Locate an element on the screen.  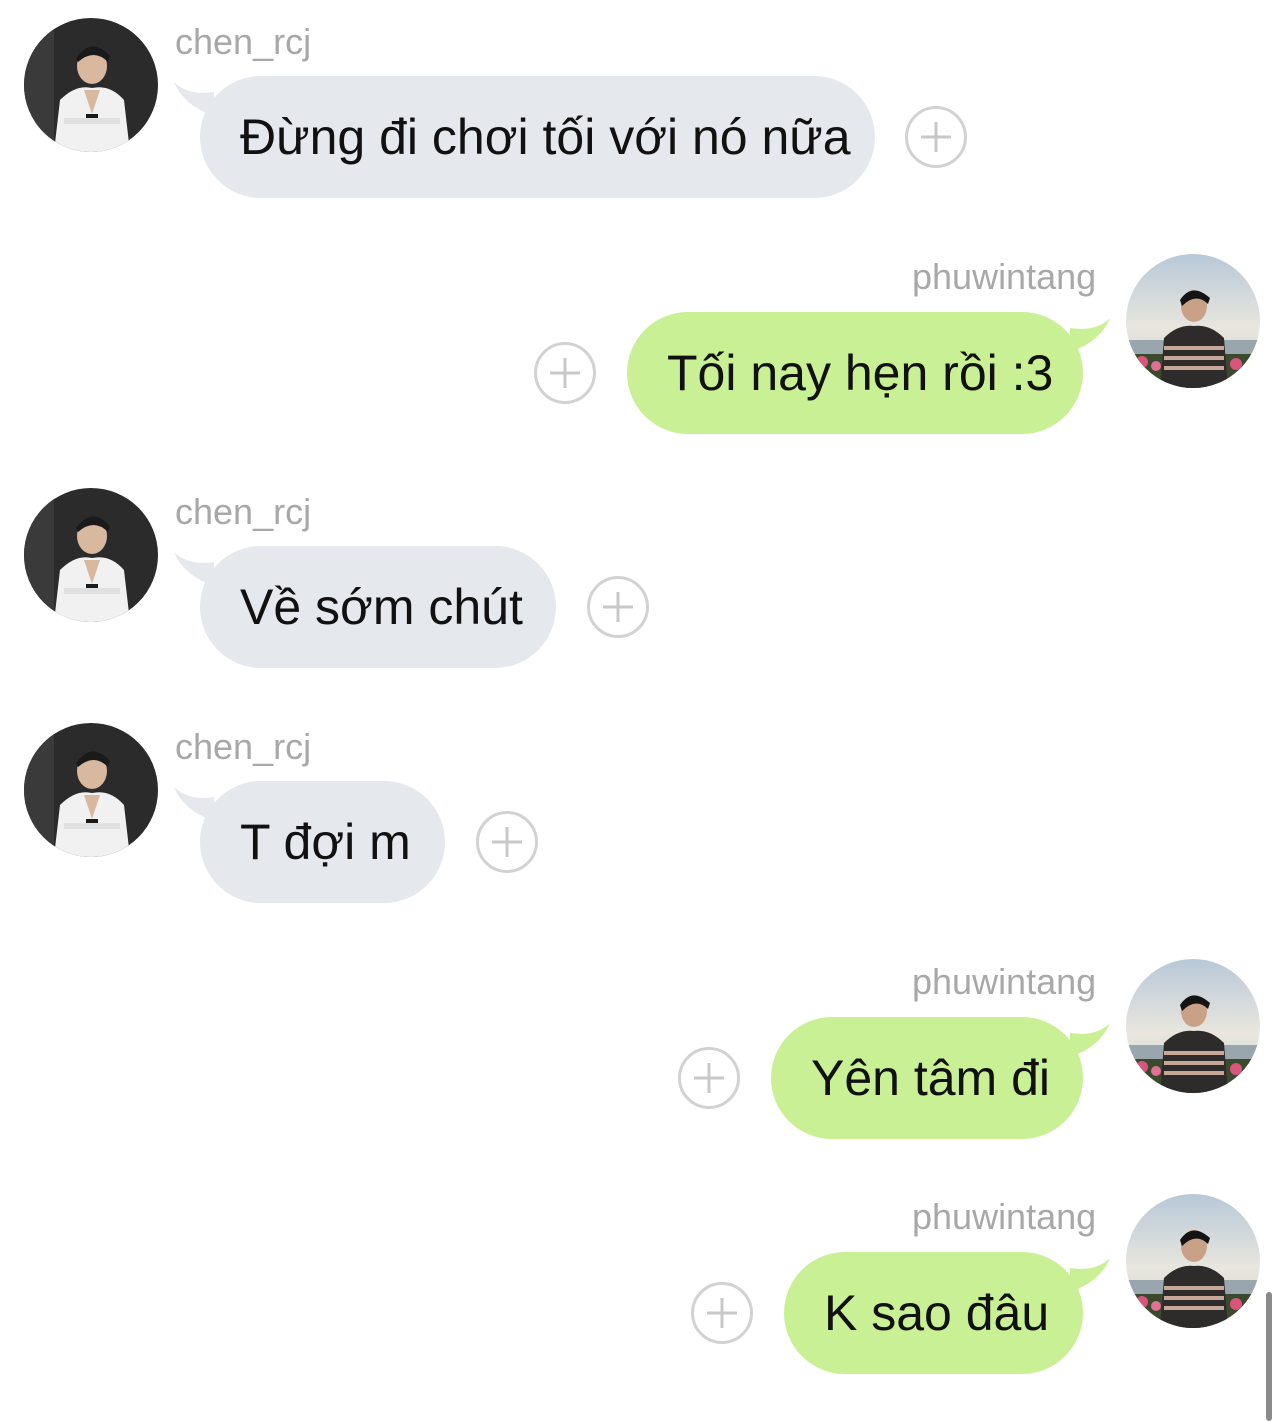
message-bubble: K sao đâu is located at coordinates (933, 1313).